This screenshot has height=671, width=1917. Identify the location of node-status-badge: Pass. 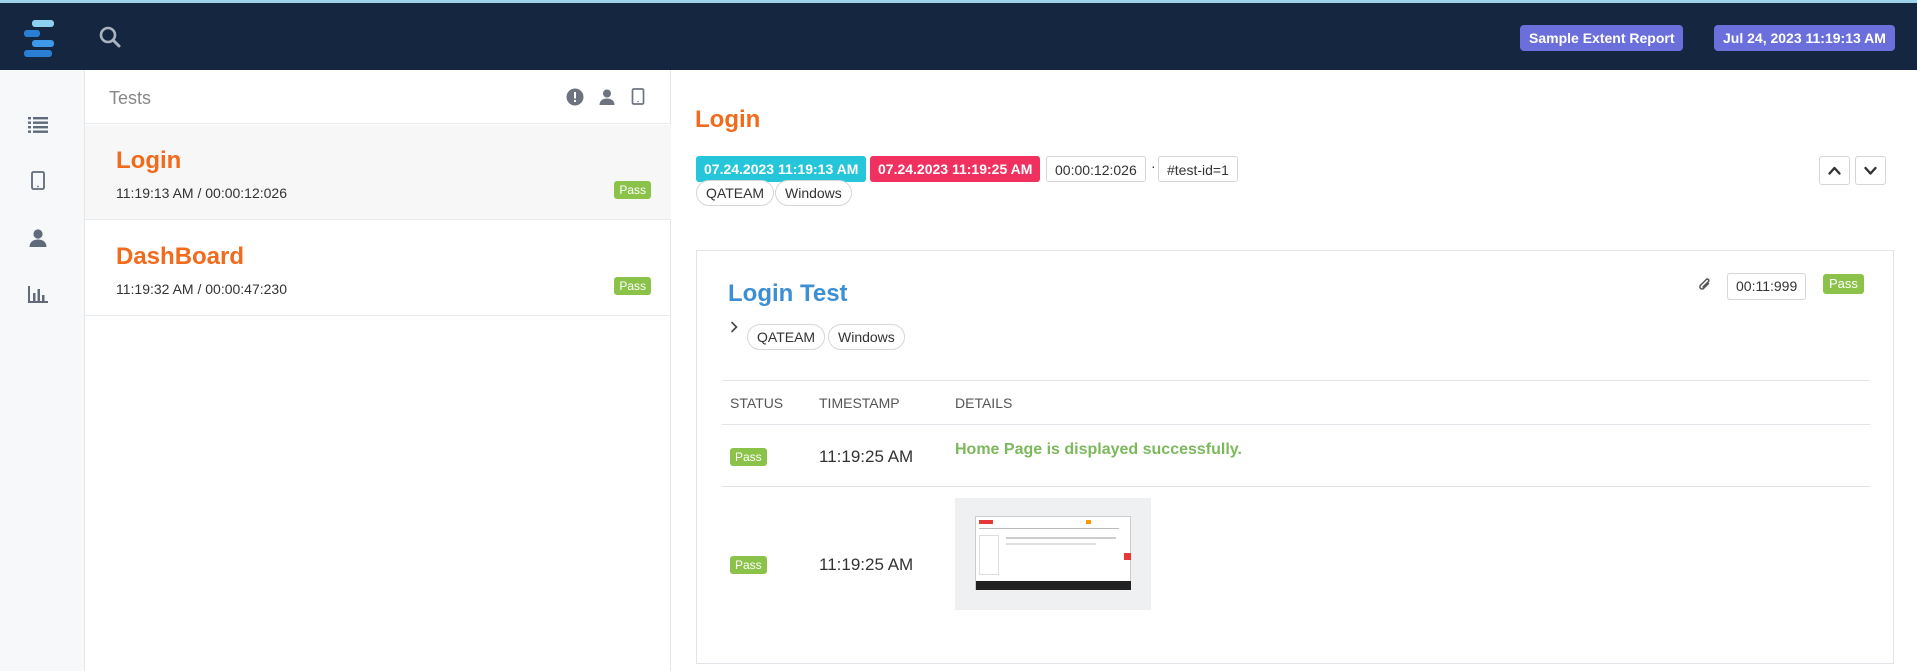
(1843, 284).